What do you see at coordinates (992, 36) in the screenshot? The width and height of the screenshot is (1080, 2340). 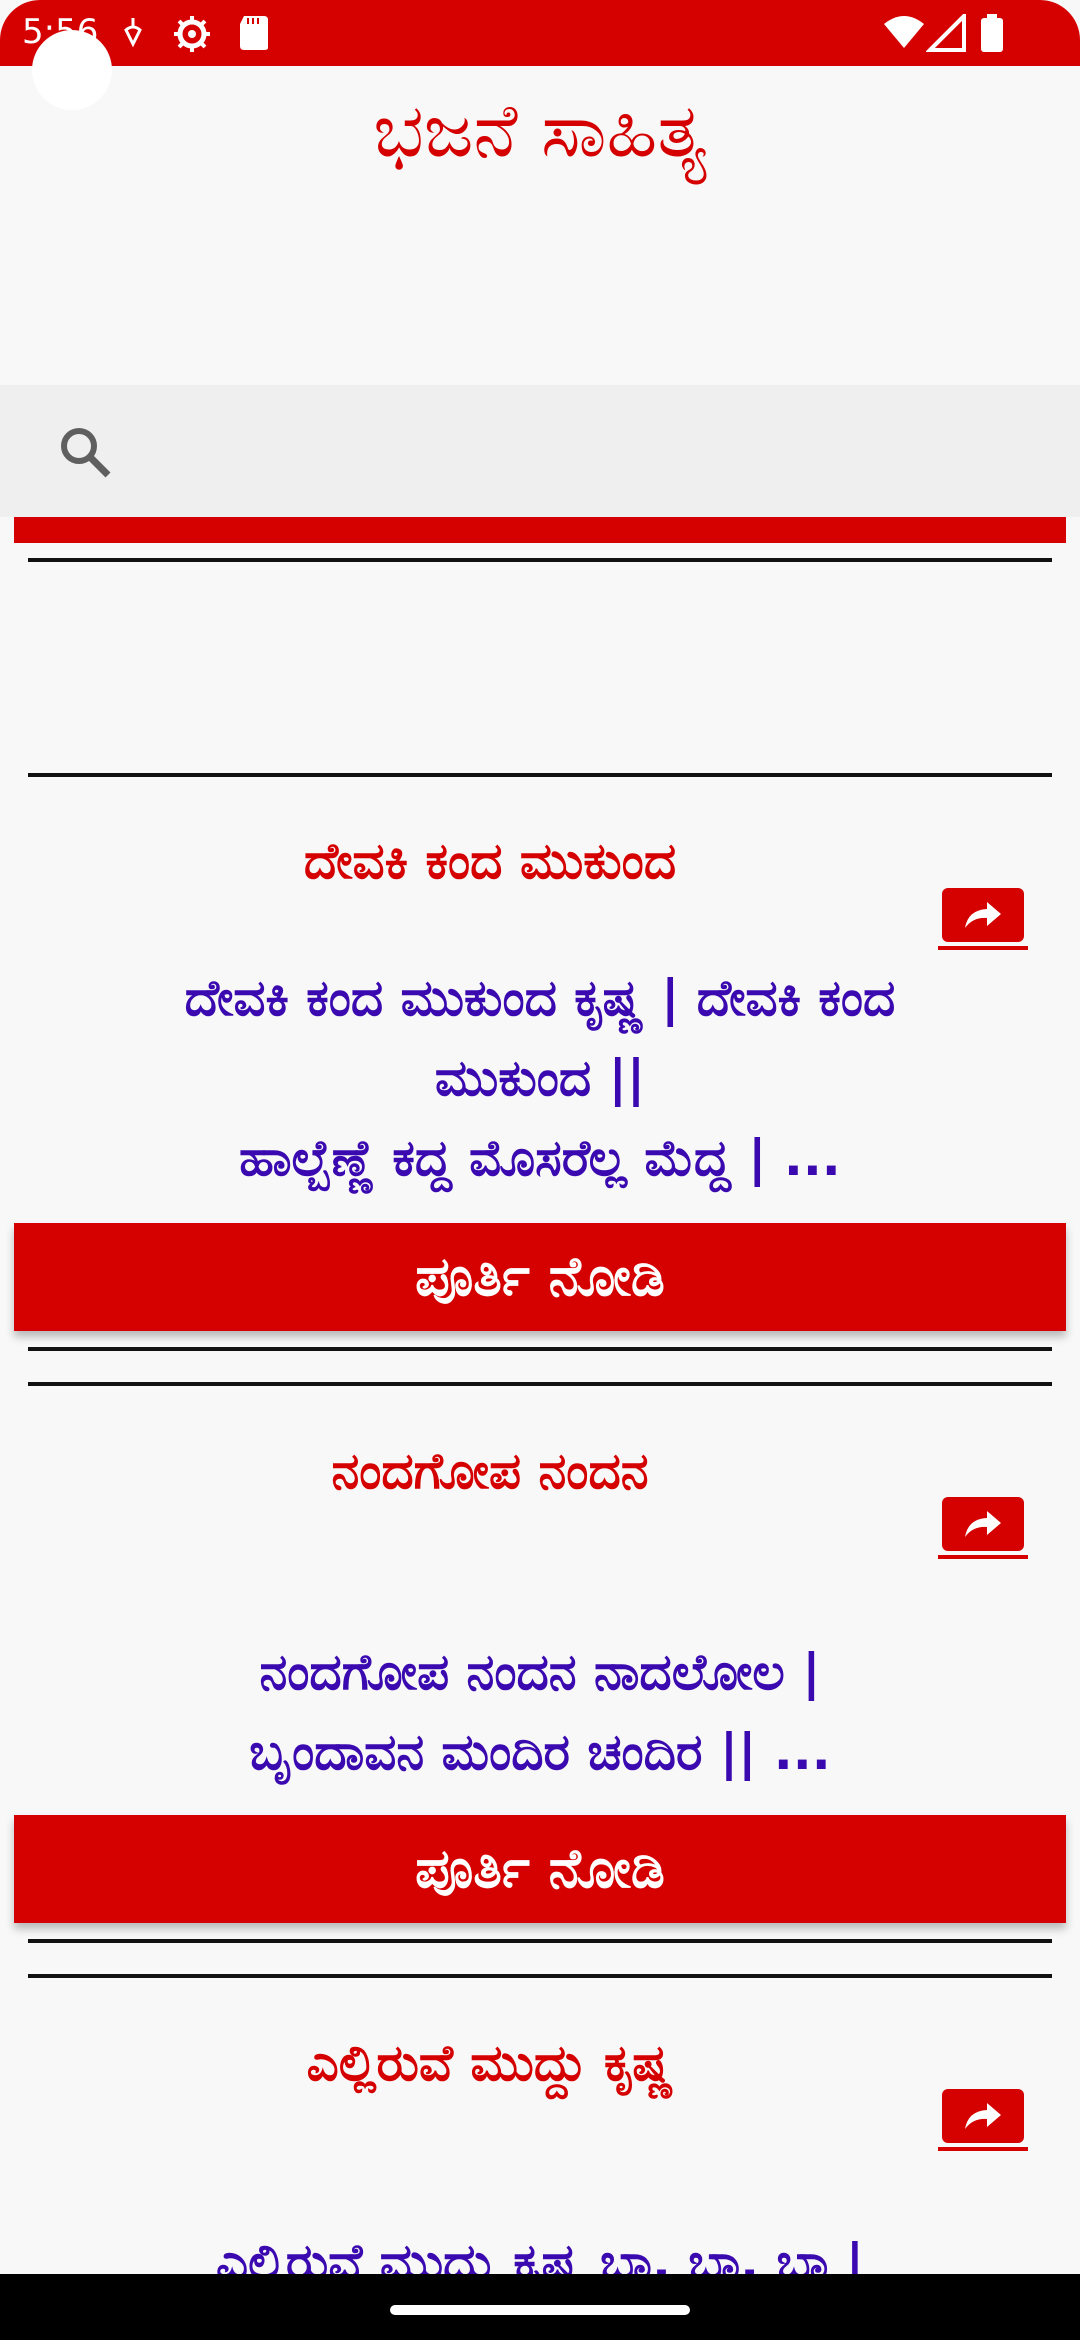 I see `battery-icon` at bounding box center [992, 36].